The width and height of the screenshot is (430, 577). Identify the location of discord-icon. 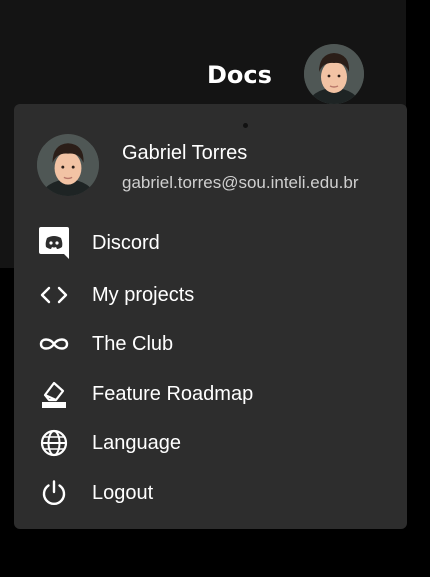
(54, 243).